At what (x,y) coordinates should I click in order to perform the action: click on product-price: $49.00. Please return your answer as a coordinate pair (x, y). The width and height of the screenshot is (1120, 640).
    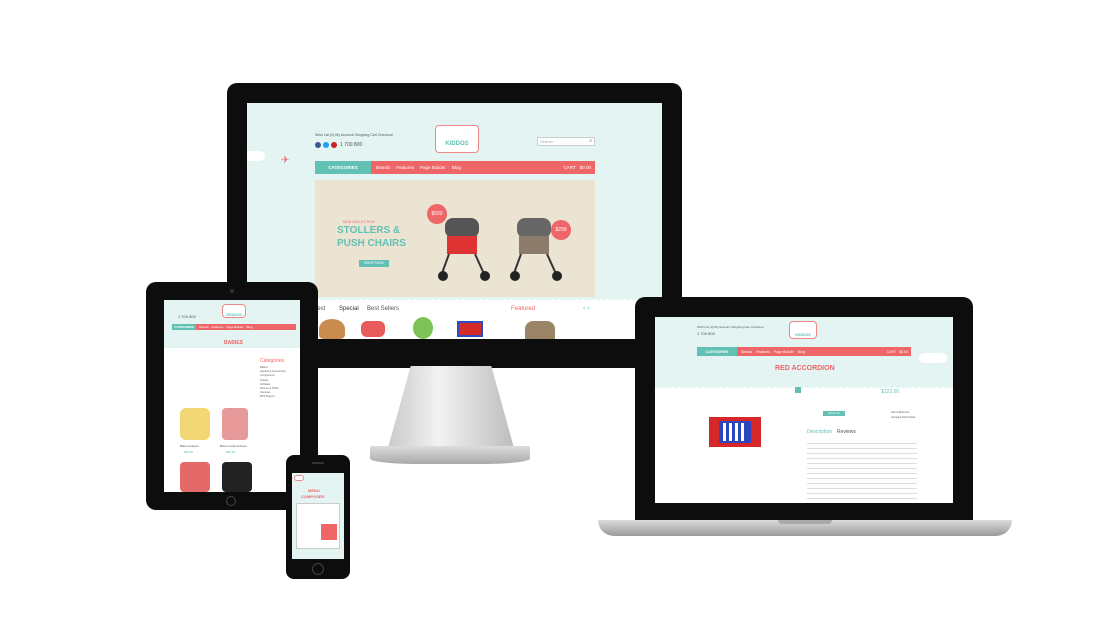
    Looking at the image, I should click on (189, 452).